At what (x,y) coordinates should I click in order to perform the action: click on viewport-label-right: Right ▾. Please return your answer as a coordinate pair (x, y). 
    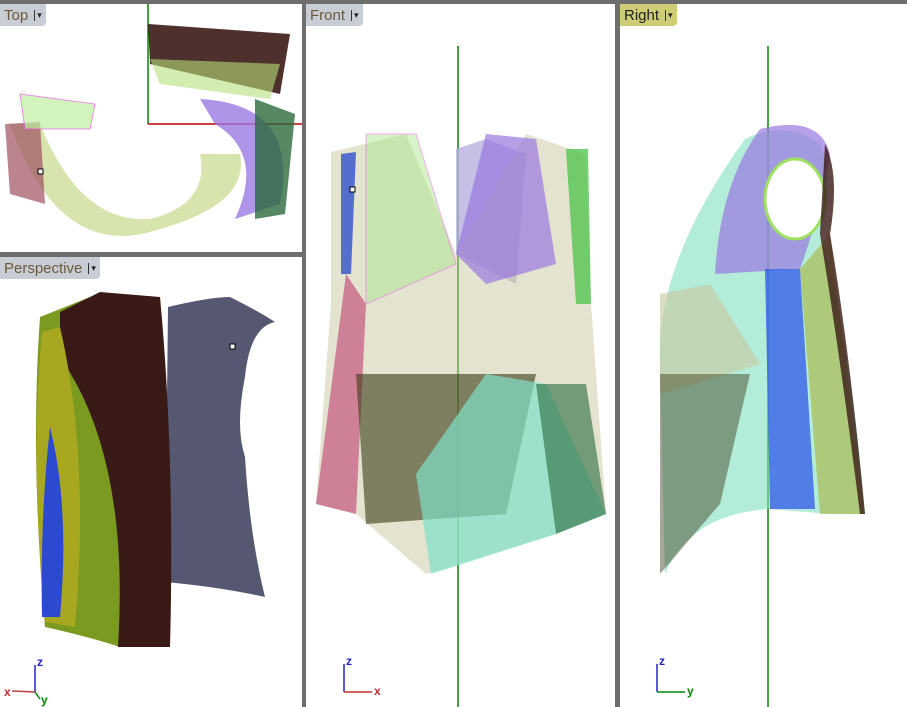
    Looking at the image, I should click on (648, 15).